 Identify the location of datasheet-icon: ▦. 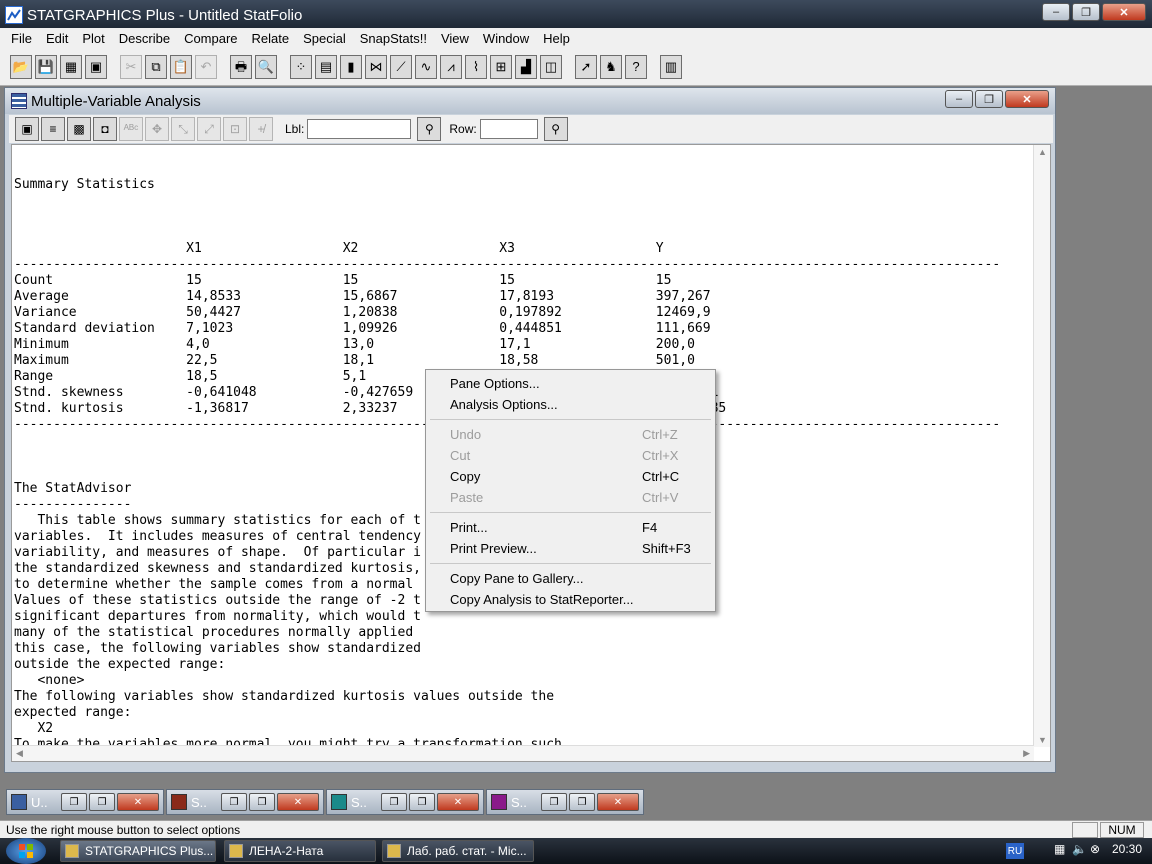
(71, 66).